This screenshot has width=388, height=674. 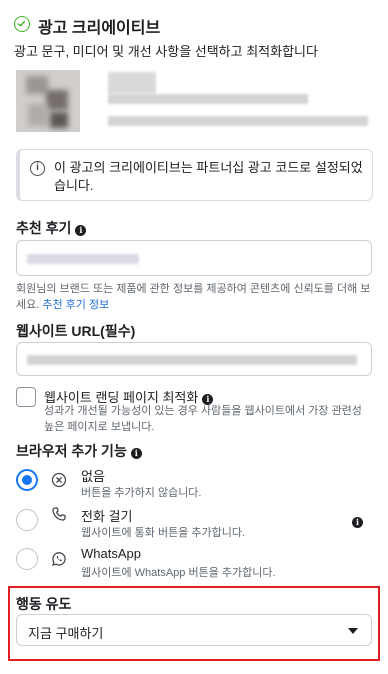 I want to click on close-circle-icon, so click(x=59, y=480).